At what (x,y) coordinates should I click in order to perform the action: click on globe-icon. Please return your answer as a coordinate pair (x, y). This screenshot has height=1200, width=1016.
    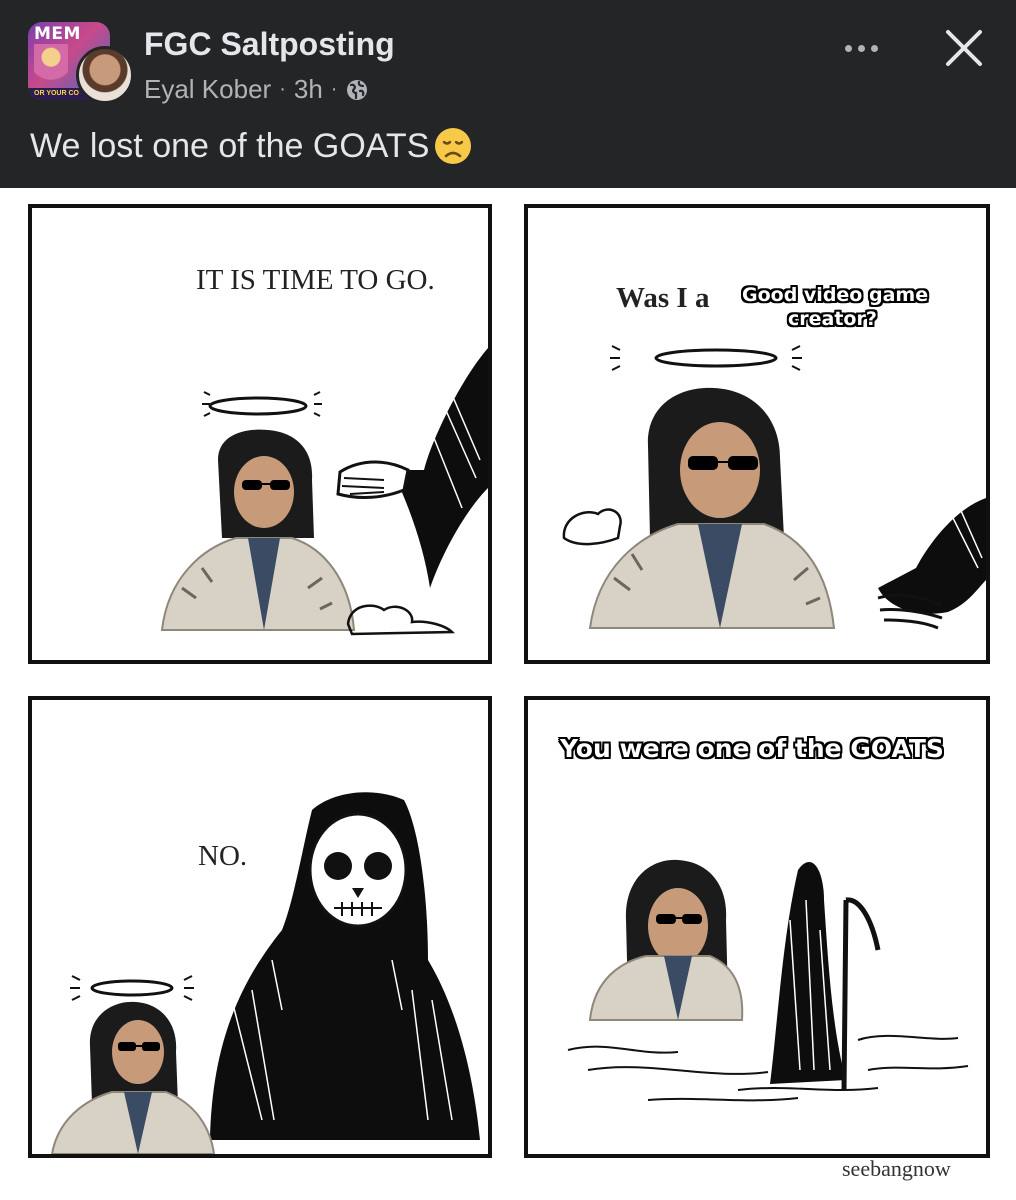
    Looking at the image, I should click on (357, 89).